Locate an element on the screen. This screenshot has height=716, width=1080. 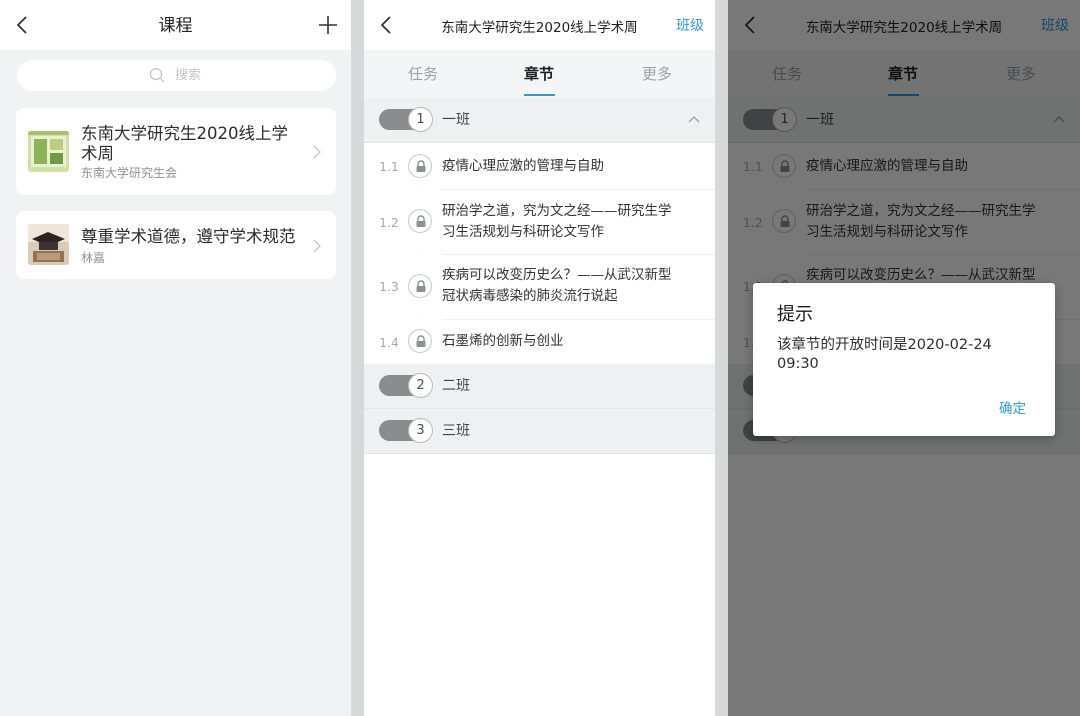
course-card: 东南大学研究生2020线上学术周 东南大学研究生会 is located at coordinates (176, 151).